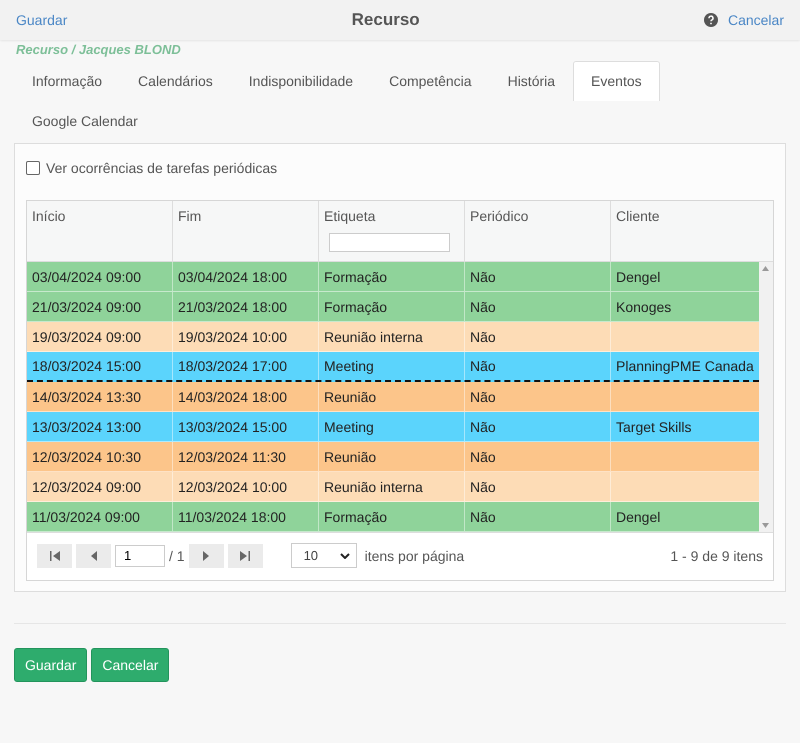 The height and width of the screenshot is (743, 800). What do you see at coordinates (393, 277) in the screenshot?
I see `table-row: 03/04/2024 09:00 03/04/2024 18:00 Formação Não Dengel` at bounding box center [393, 277].